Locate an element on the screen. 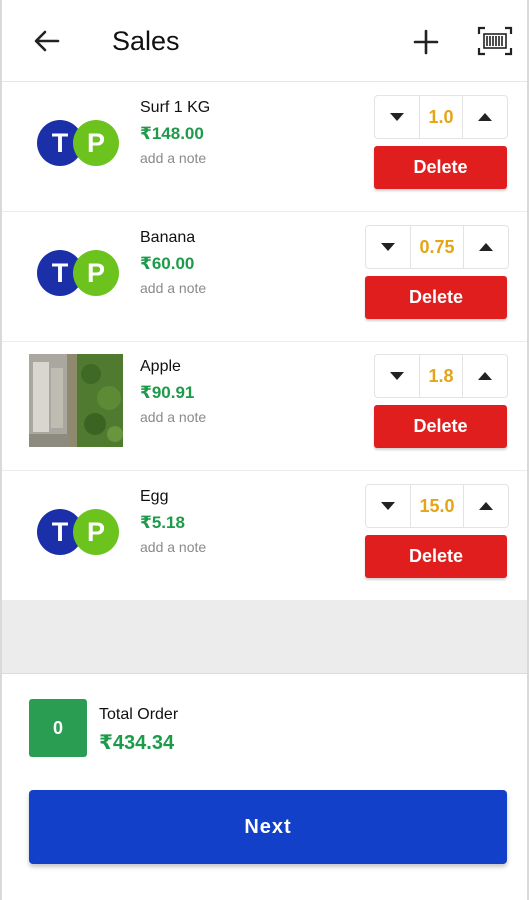  total-order-value: ₹434.34 is located at coordinates (137, 743).